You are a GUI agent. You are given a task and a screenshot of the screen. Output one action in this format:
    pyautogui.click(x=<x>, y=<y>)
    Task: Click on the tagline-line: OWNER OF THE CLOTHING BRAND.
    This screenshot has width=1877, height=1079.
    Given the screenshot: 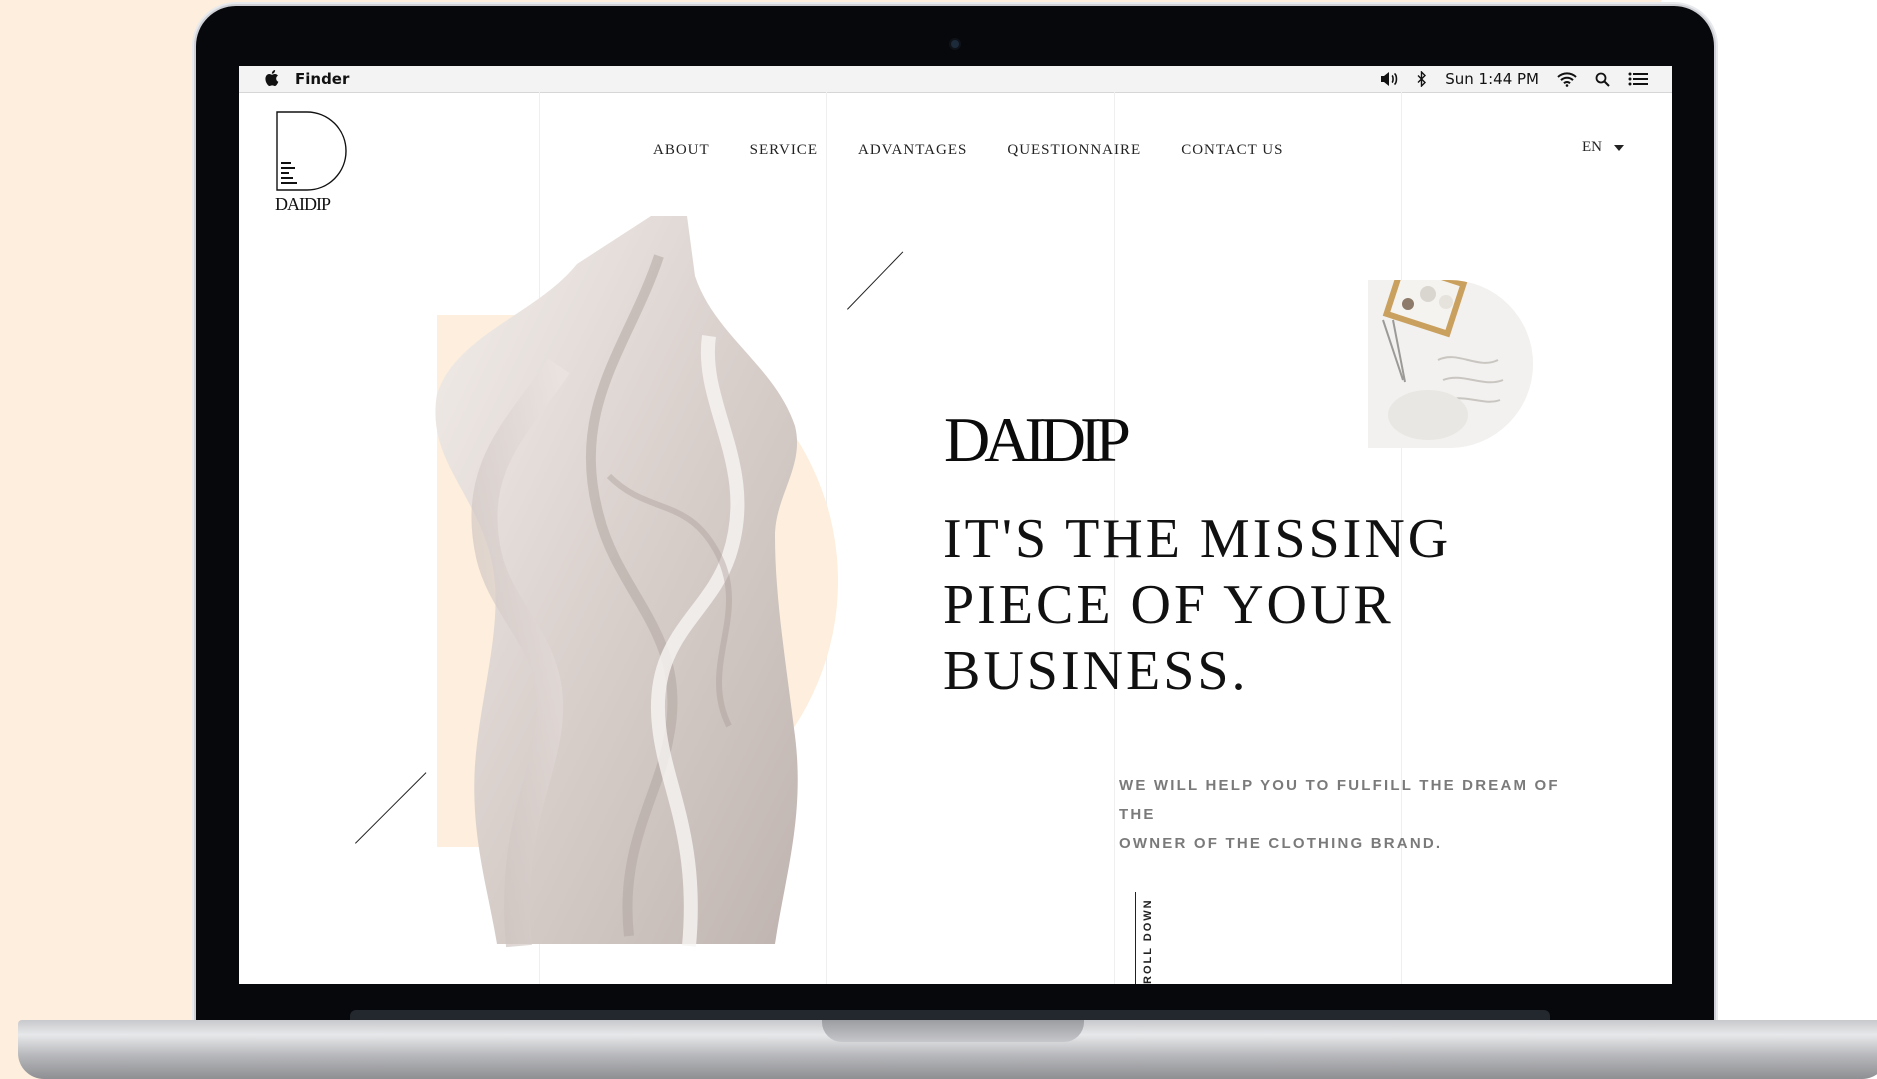 What is the action you would take?
    pyautogui.click(x=1281, y=843)
    